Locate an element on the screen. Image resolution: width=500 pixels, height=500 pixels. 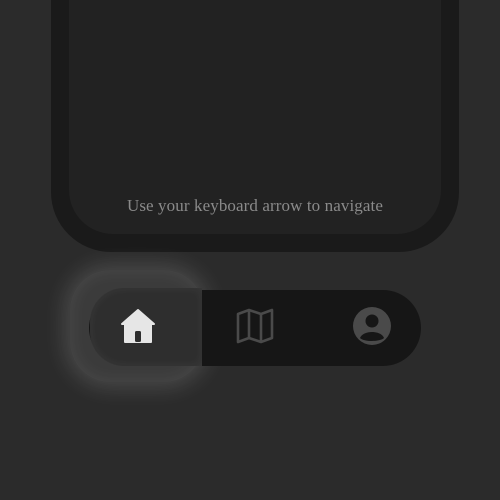
nav-profile-button is located at coordinates (372, 326).